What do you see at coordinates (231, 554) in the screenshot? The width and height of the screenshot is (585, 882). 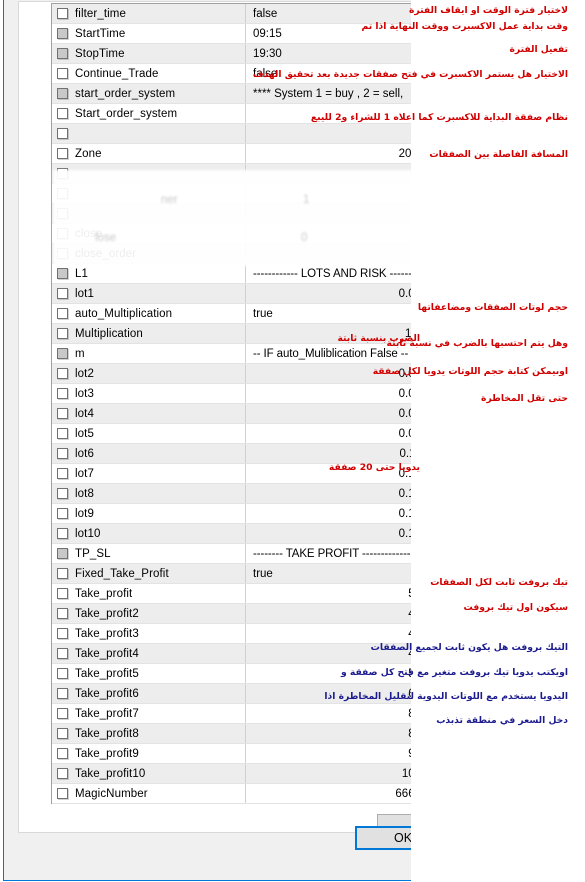 I see `grid-row: TP_SL -------- TAKE PROFIT --------------` at bounding box center [231, 554].